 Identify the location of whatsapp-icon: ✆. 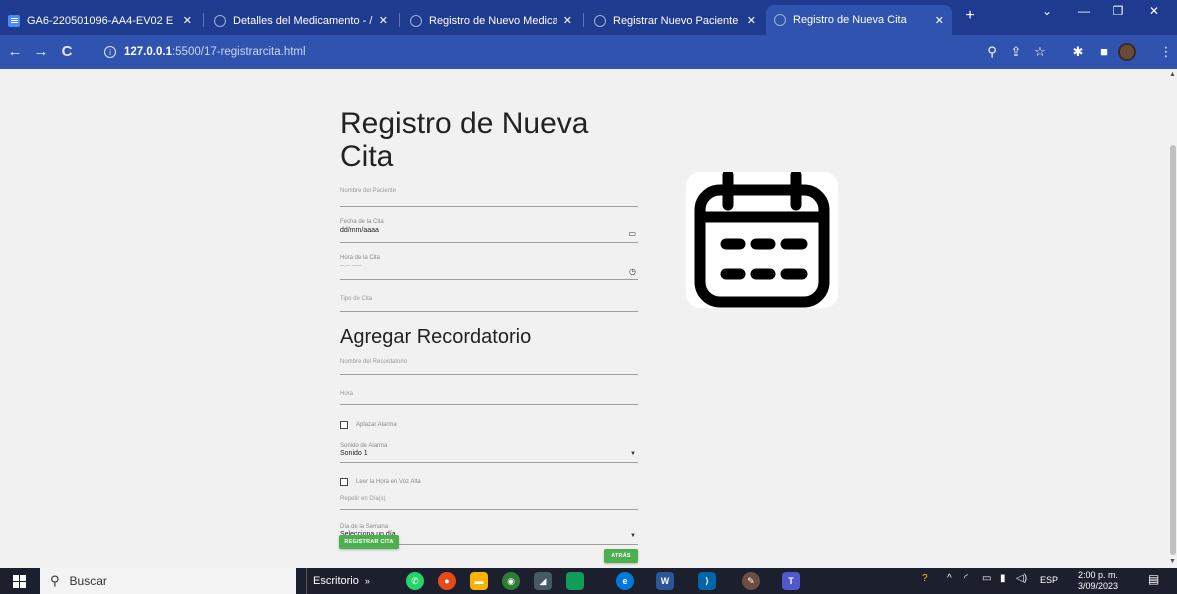
(415, 581).